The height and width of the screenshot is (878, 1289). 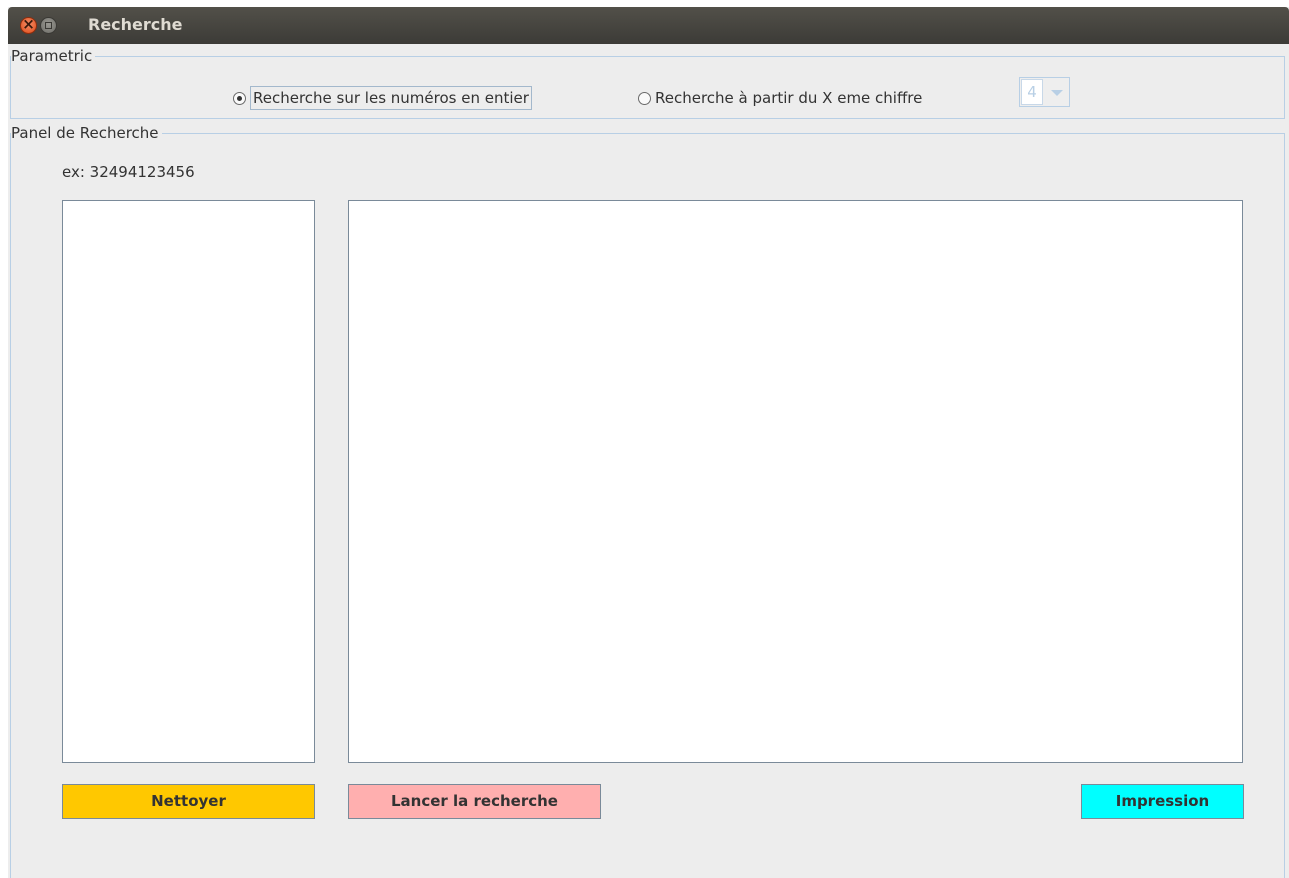 What do you see at coordinates (128, 172) in the screenshot?
I see `example-label: ex: 32494123456` at bounding box center [128, 172].